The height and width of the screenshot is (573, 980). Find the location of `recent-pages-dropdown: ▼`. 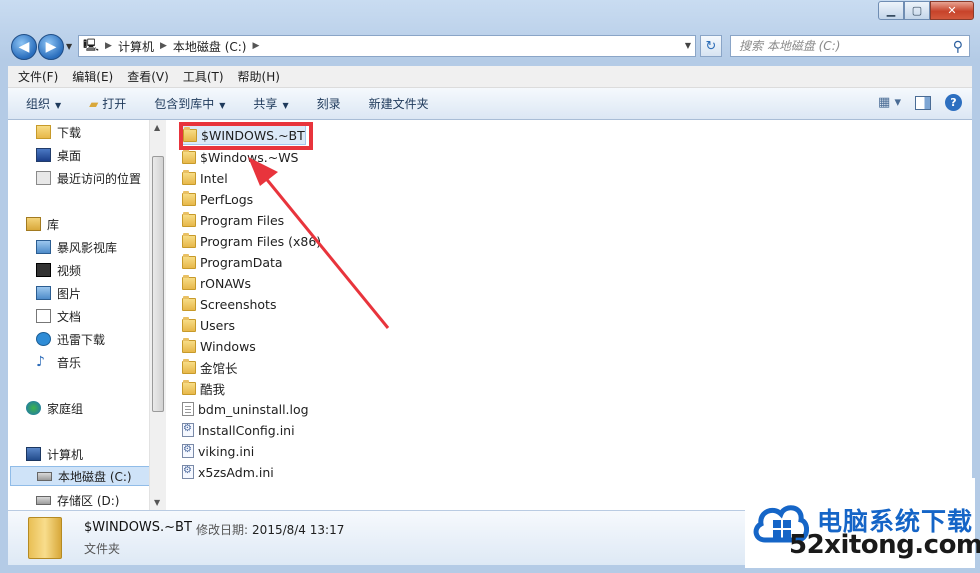

recent-pages-dropdown: ▼ is located at coordinates (69, 46).